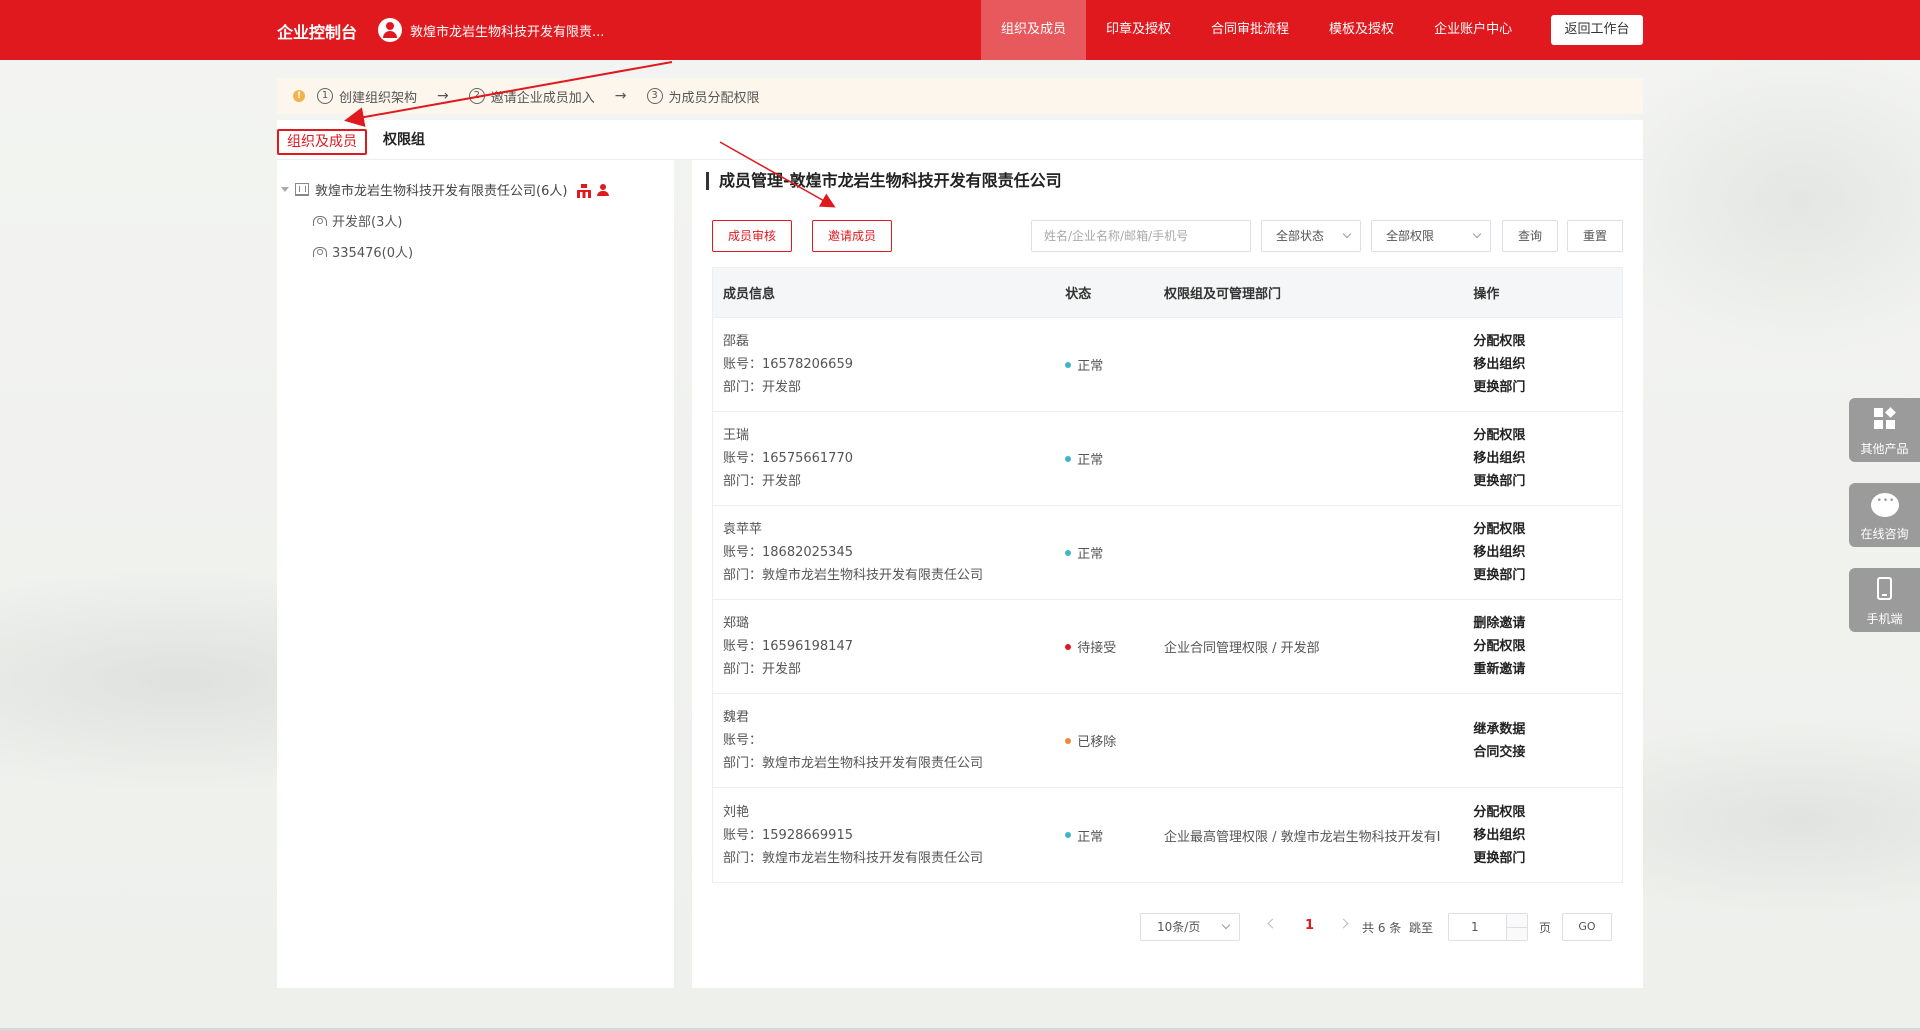 This screenshot has width=1920, height=1031. I want to click on page-unit-label: 页, so click(1545, 928).